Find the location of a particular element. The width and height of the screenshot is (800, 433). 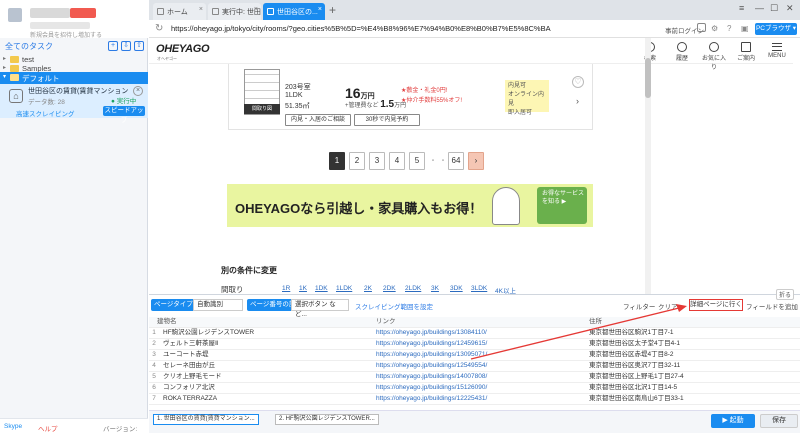

layout-link: 2DK is located at coordinates (389, 288).